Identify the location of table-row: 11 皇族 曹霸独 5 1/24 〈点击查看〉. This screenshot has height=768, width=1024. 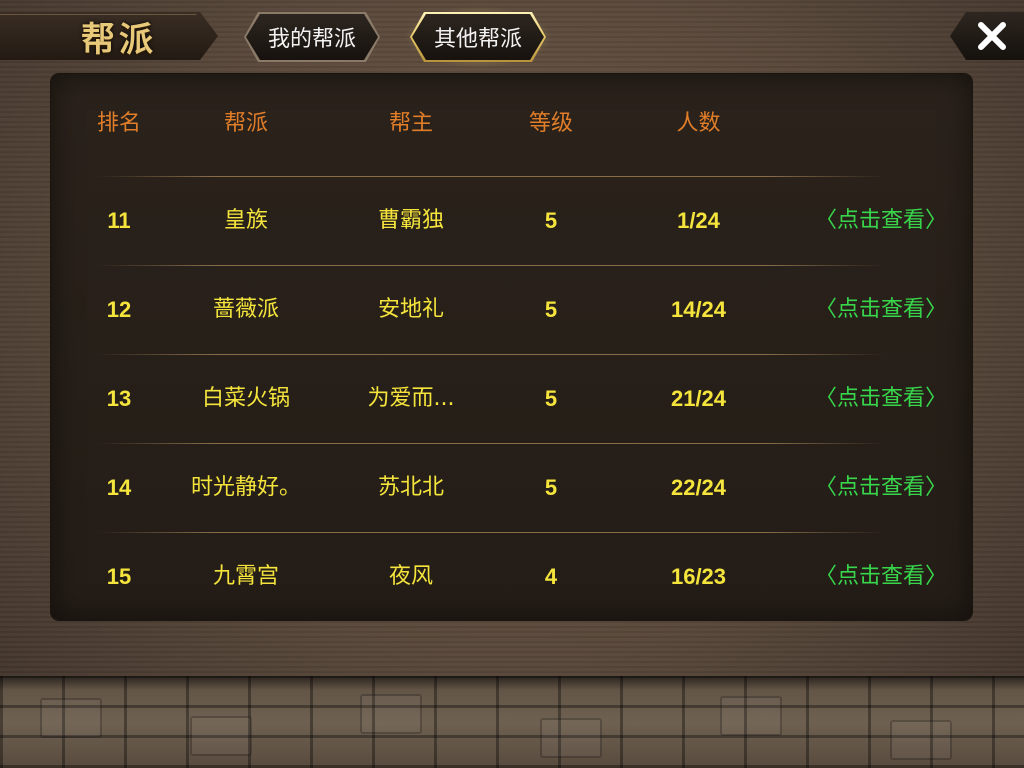
(511, 221).